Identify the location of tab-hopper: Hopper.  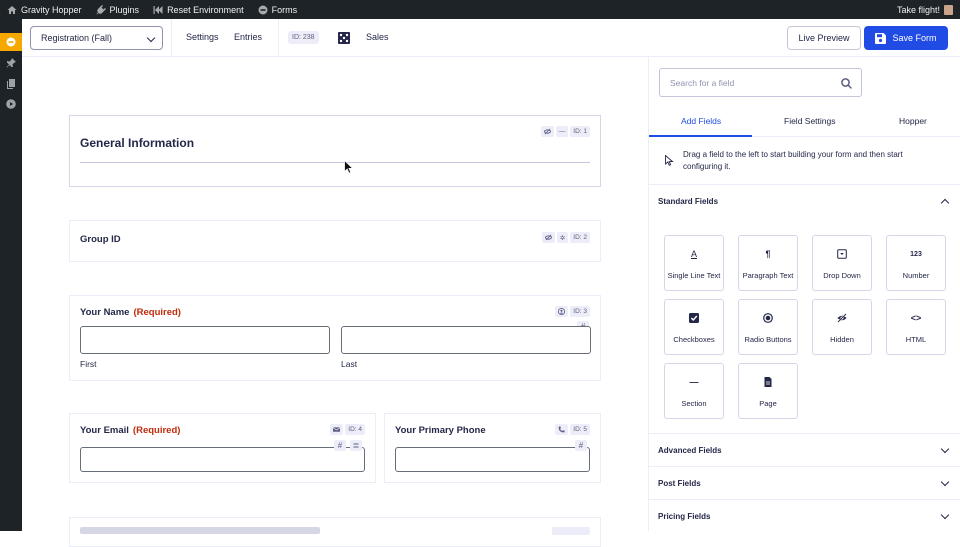
(913, 121).